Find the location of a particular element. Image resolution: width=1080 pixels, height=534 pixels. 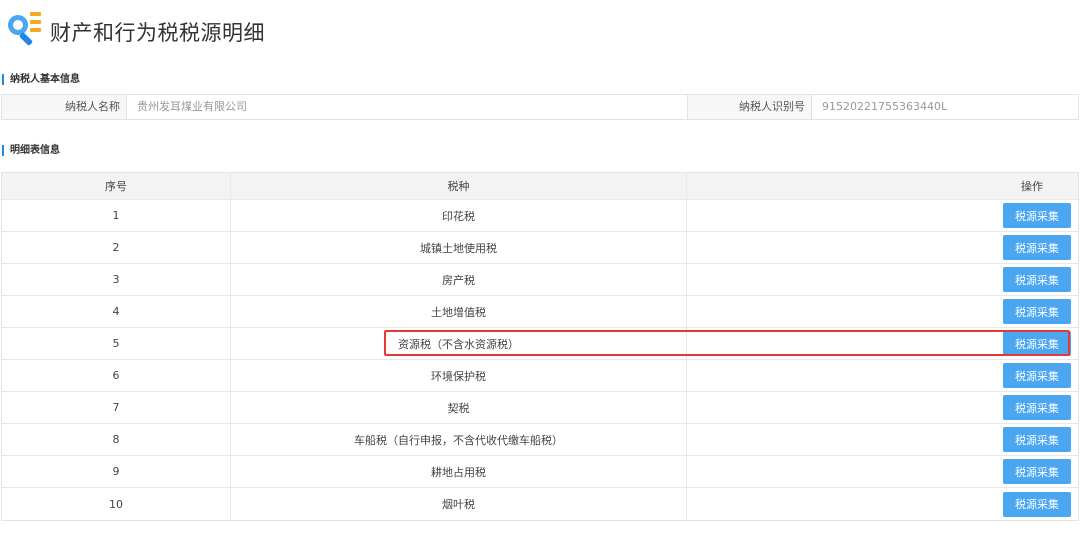

table-header-row: 序号 税种 操作 is located at coordinates (540, 186).